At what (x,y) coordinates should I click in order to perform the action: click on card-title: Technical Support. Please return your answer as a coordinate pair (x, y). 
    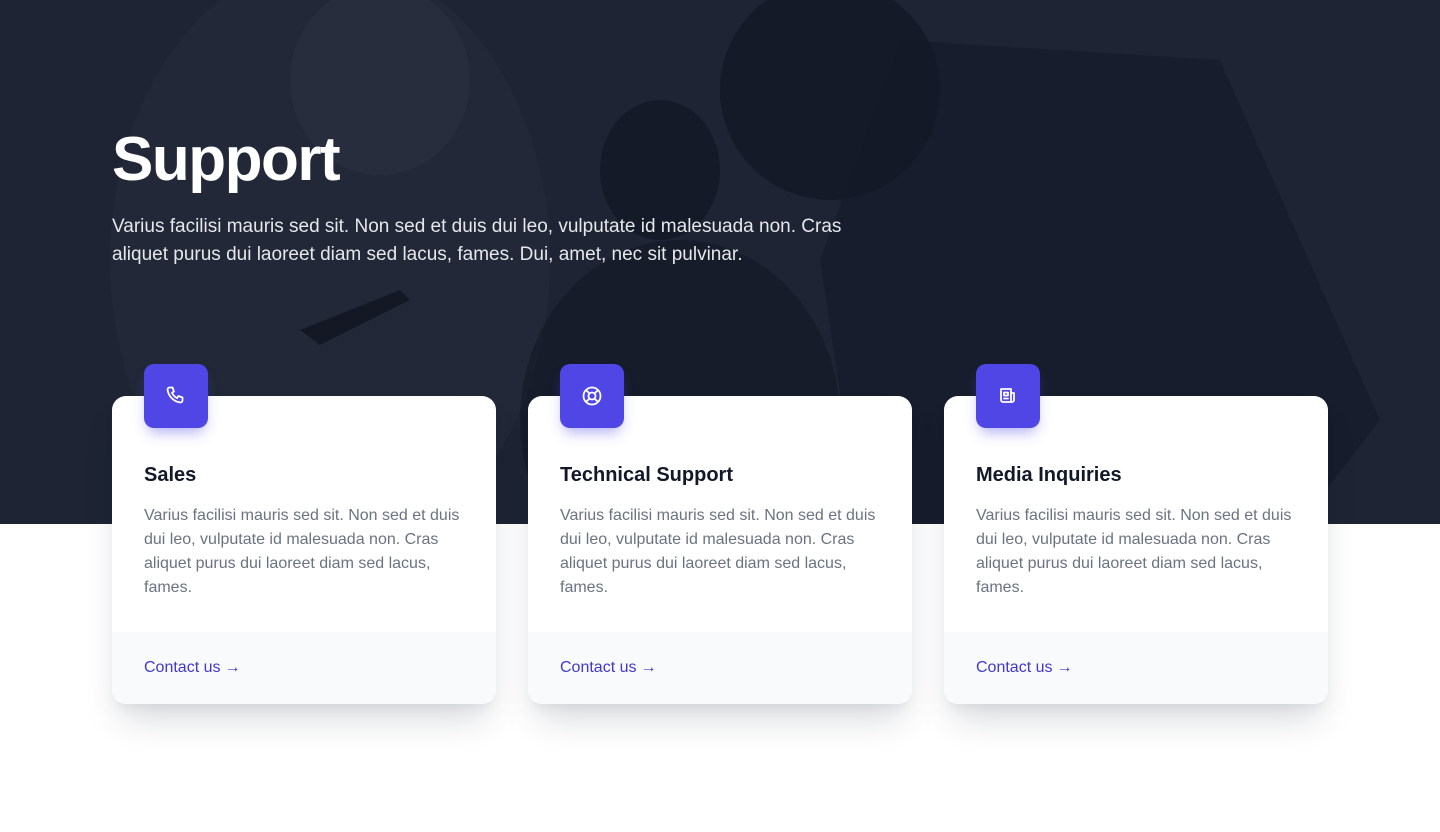
    Looking at the image, I should click on (646, 475).